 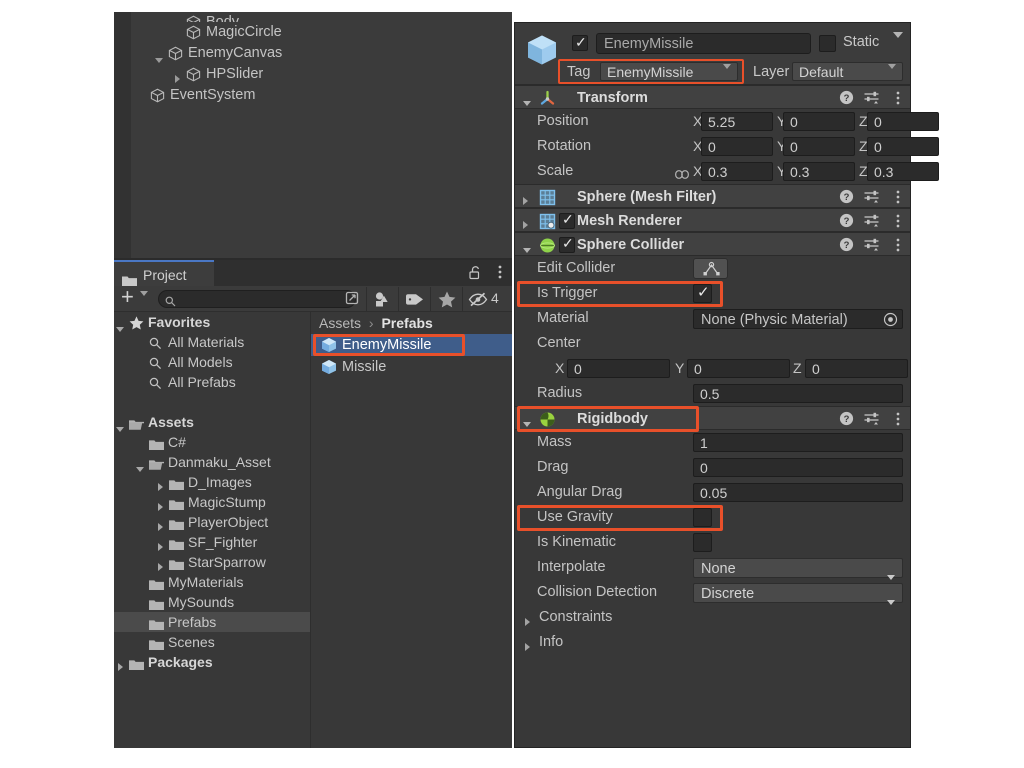 I want to click on project-tree-item: PlayerObject, so click(x=212, y=522).